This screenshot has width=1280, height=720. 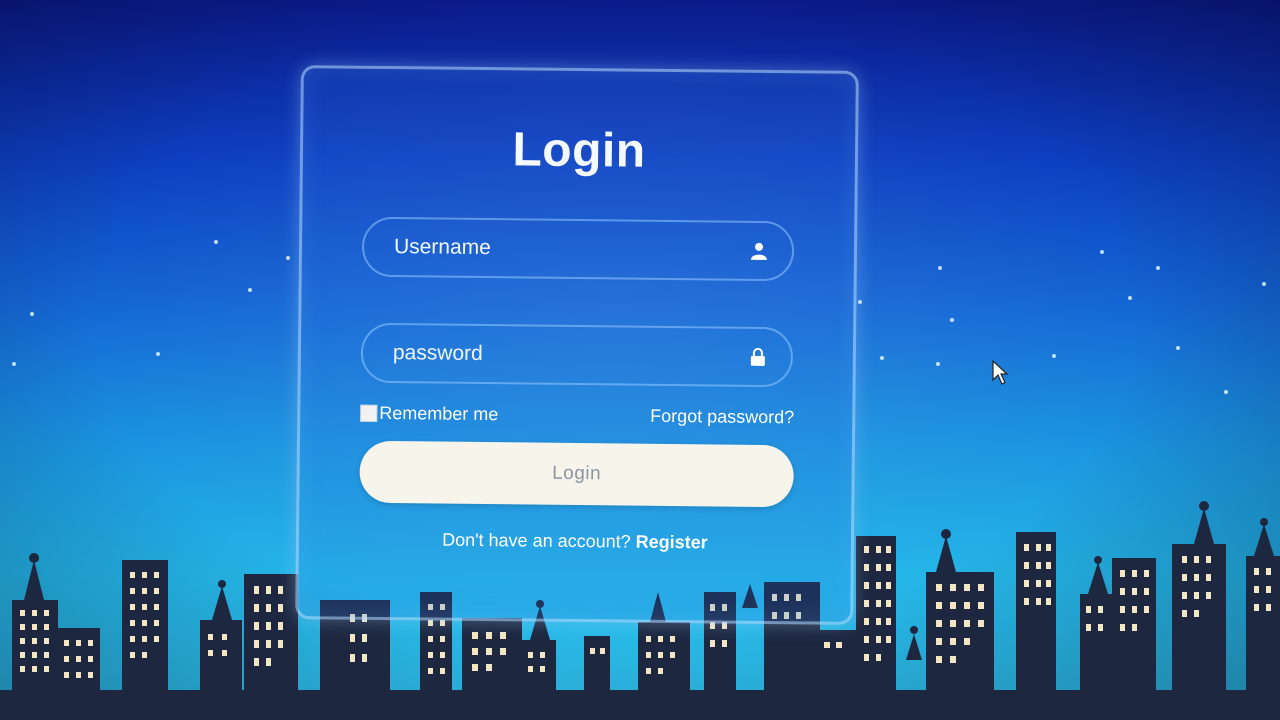 I want to click on remember-me-checkbox, so click(x=369, y=413).